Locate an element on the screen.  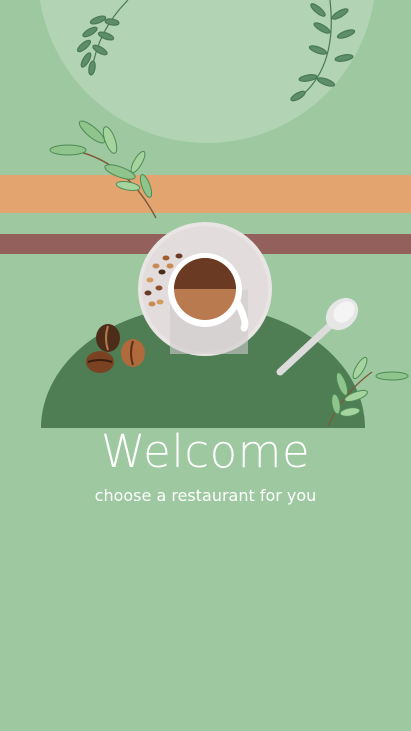
welcome-subtitle: choose a restaurant for you is located at coordinates (205, 495).